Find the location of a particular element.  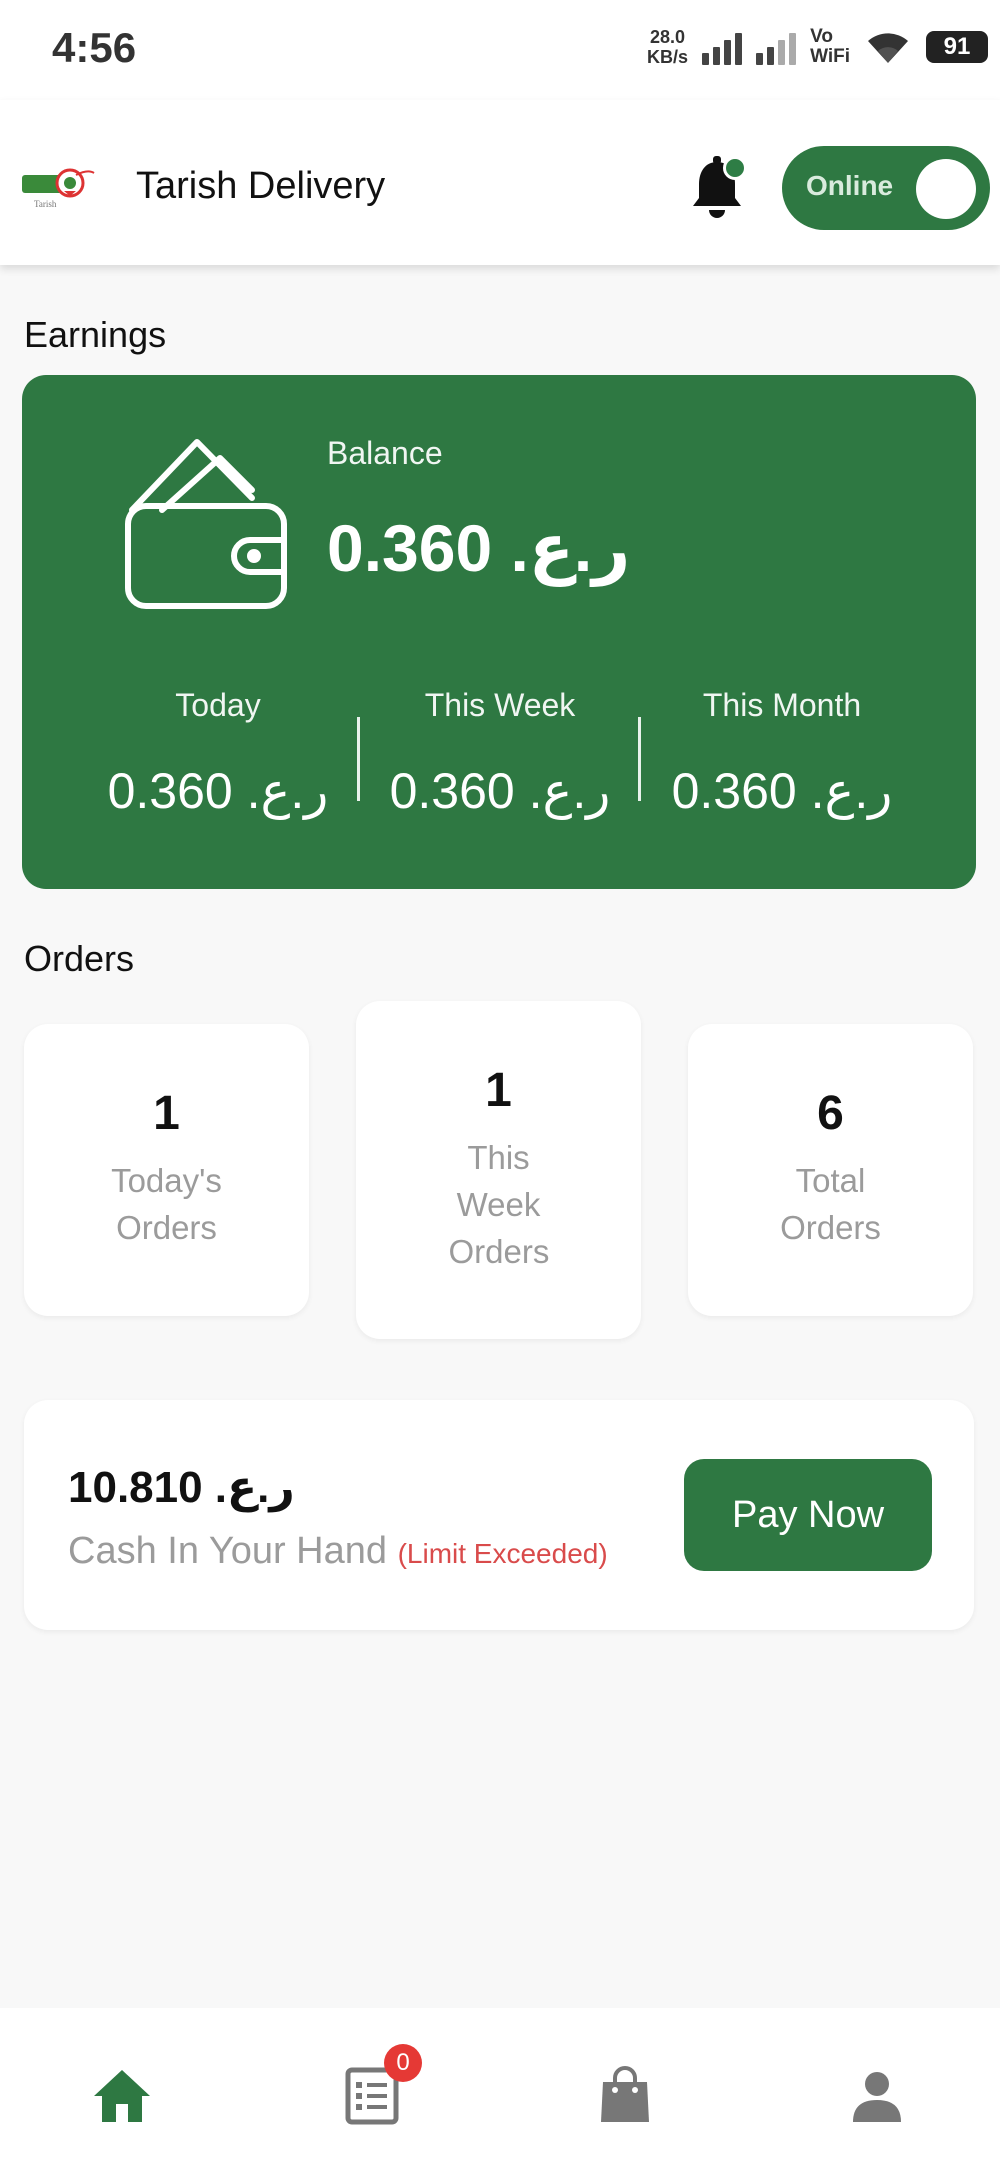

status-icons: 28.0 KB/s Vo WiFi 91 is located at coordinates (817, 47).